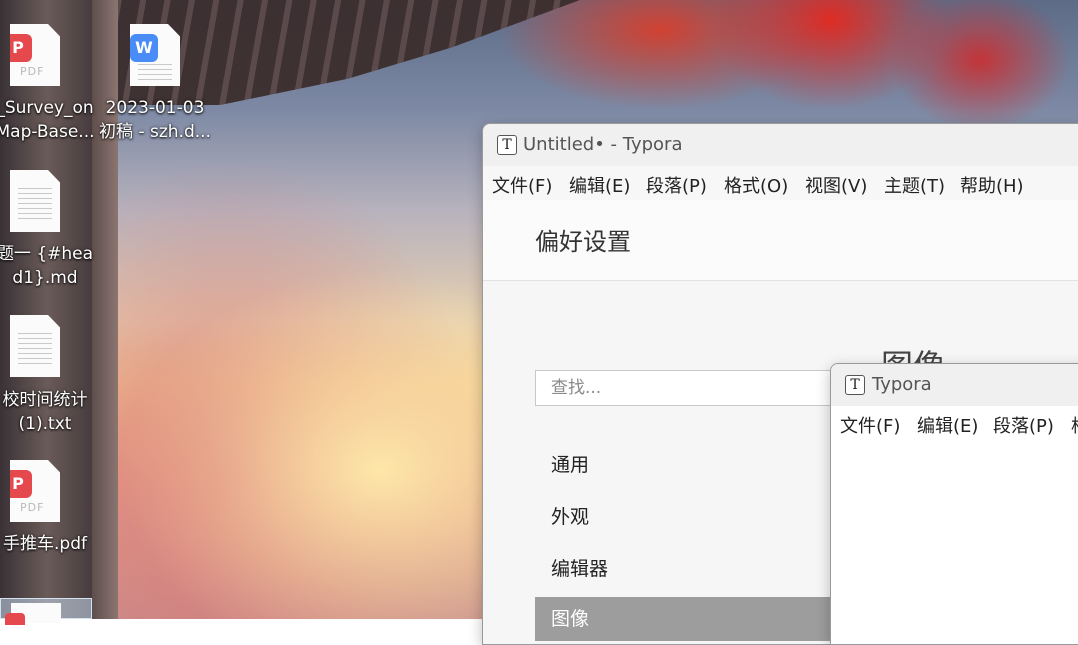 The image size is (1078, 645). I want to click on desktop-icon-label: _Survey_on, so click(47, 108).